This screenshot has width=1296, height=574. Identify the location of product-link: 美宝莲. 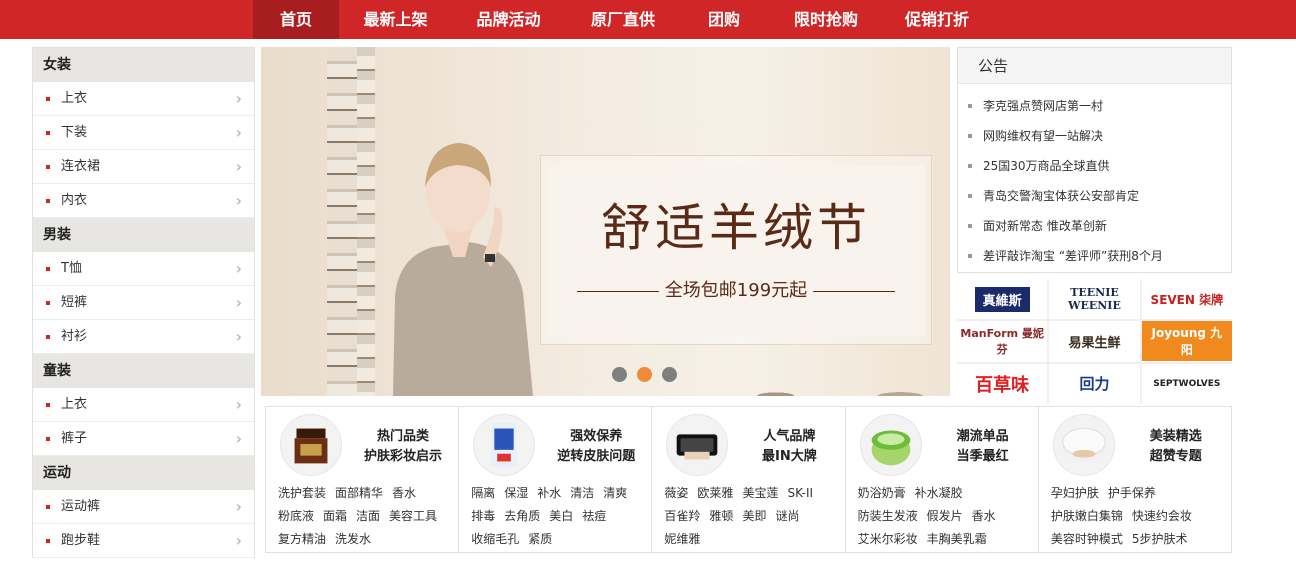
(760, 493).